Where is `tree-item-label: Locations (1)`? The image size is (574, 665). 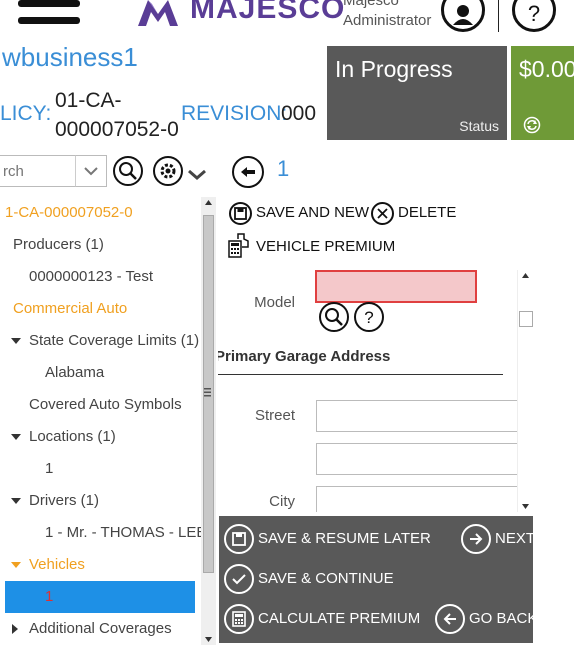
tree-item-label: Locations (1) is located at coordinates (72, 436).